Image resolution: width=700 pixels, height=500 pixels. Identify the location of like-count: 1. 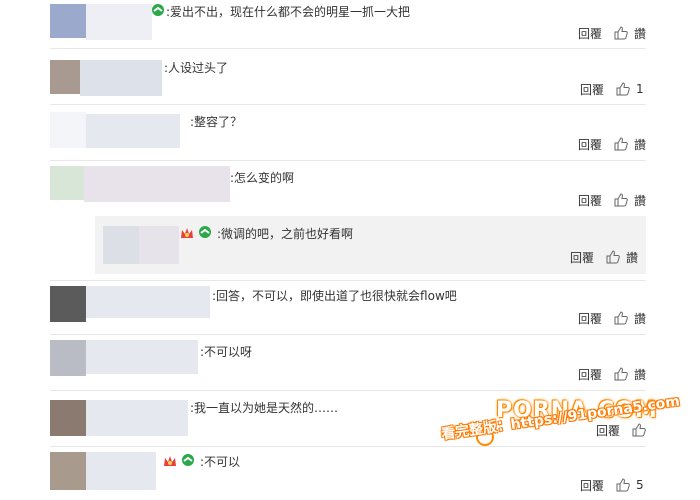
(640, 89).